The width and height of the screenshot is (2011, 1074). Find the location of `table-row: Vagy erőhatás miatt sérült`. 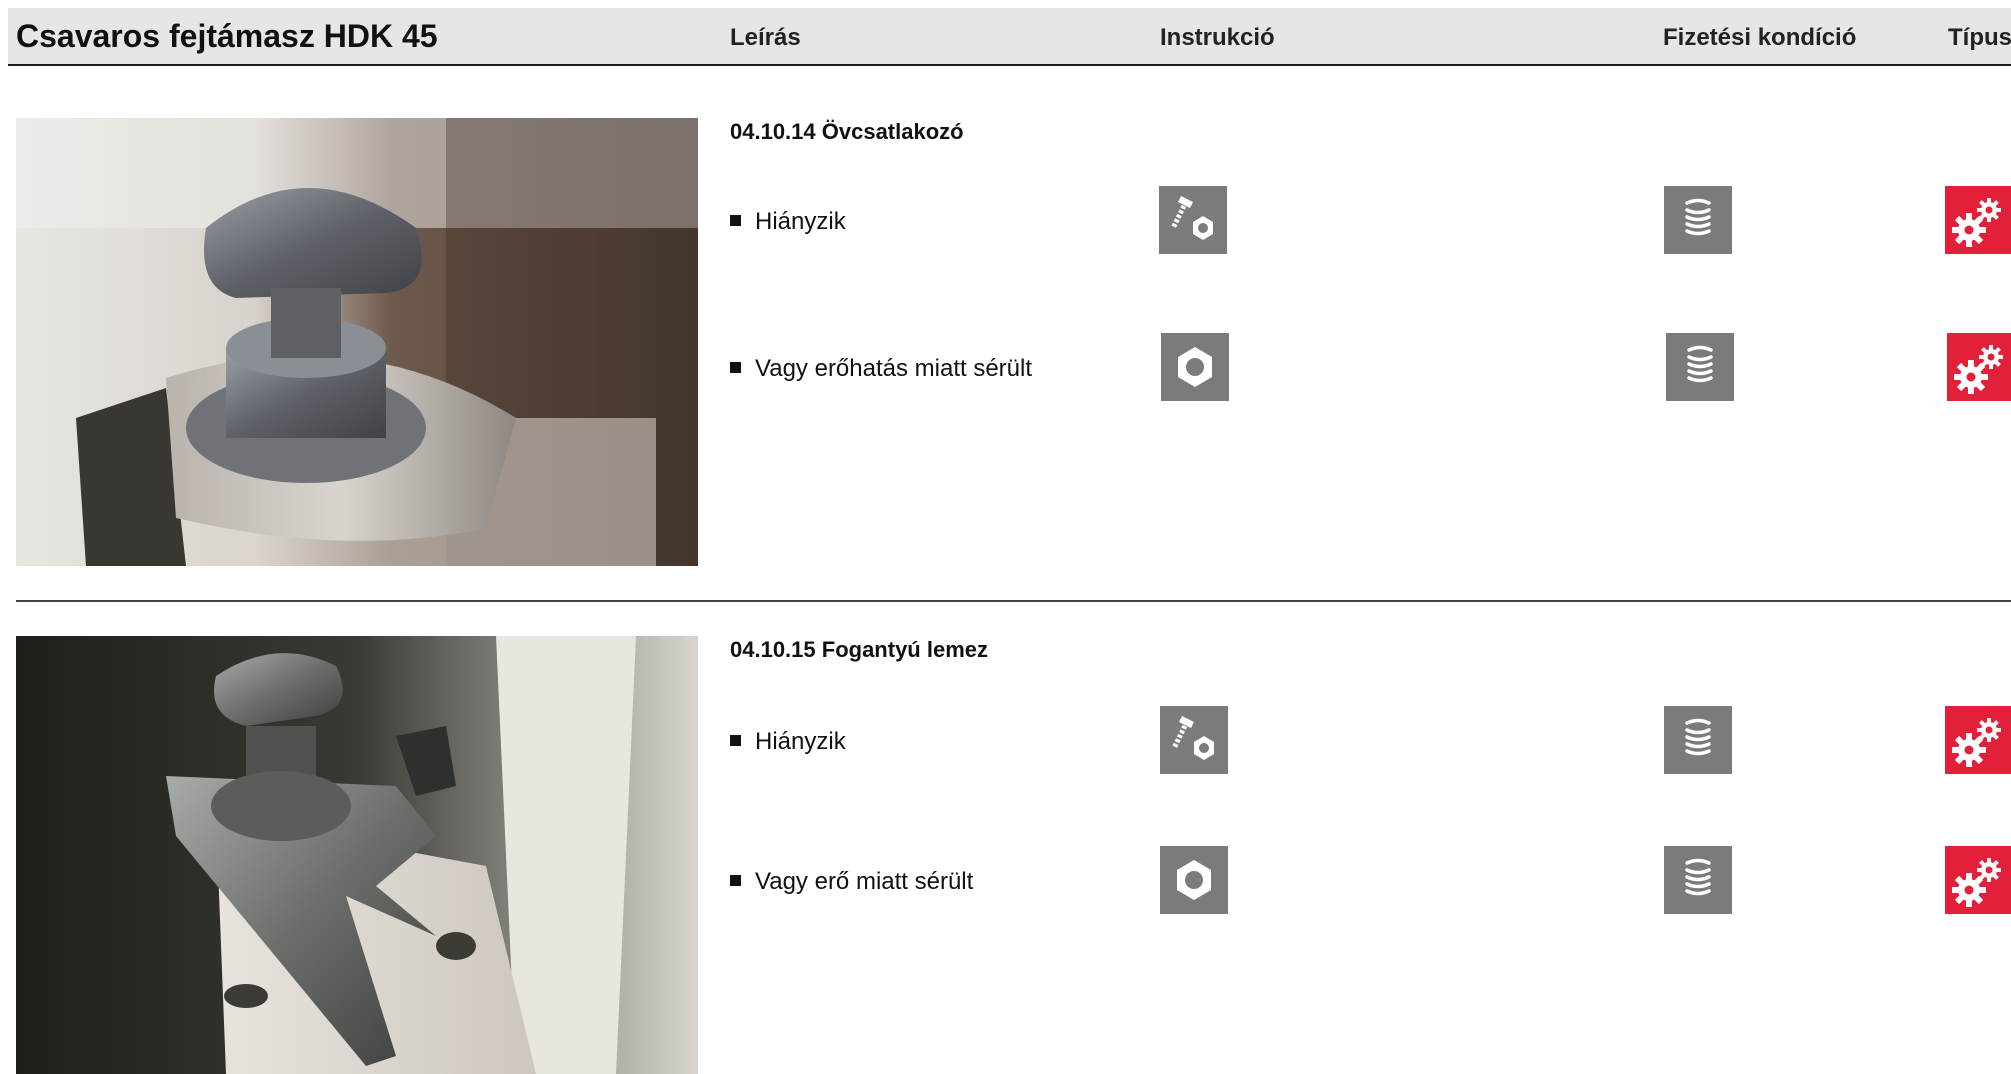

table-row: Vagy erőhatás miatt sérült is located at coordinates (1005, 368).